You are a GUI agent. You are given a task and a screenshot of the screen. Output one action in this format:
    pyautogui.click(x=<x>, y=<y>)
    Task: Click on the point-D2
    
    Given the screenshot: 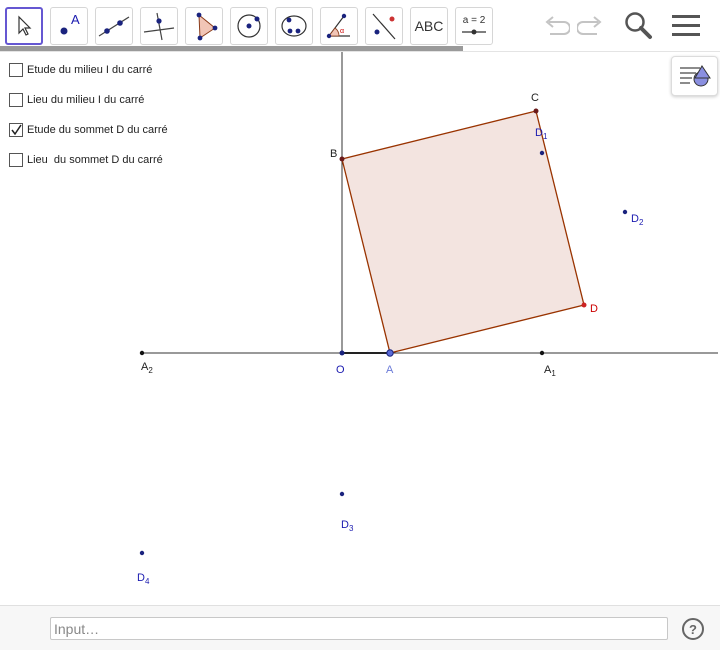 What is the action you would take?
    pyautogui.click(x=625, y=212)
    